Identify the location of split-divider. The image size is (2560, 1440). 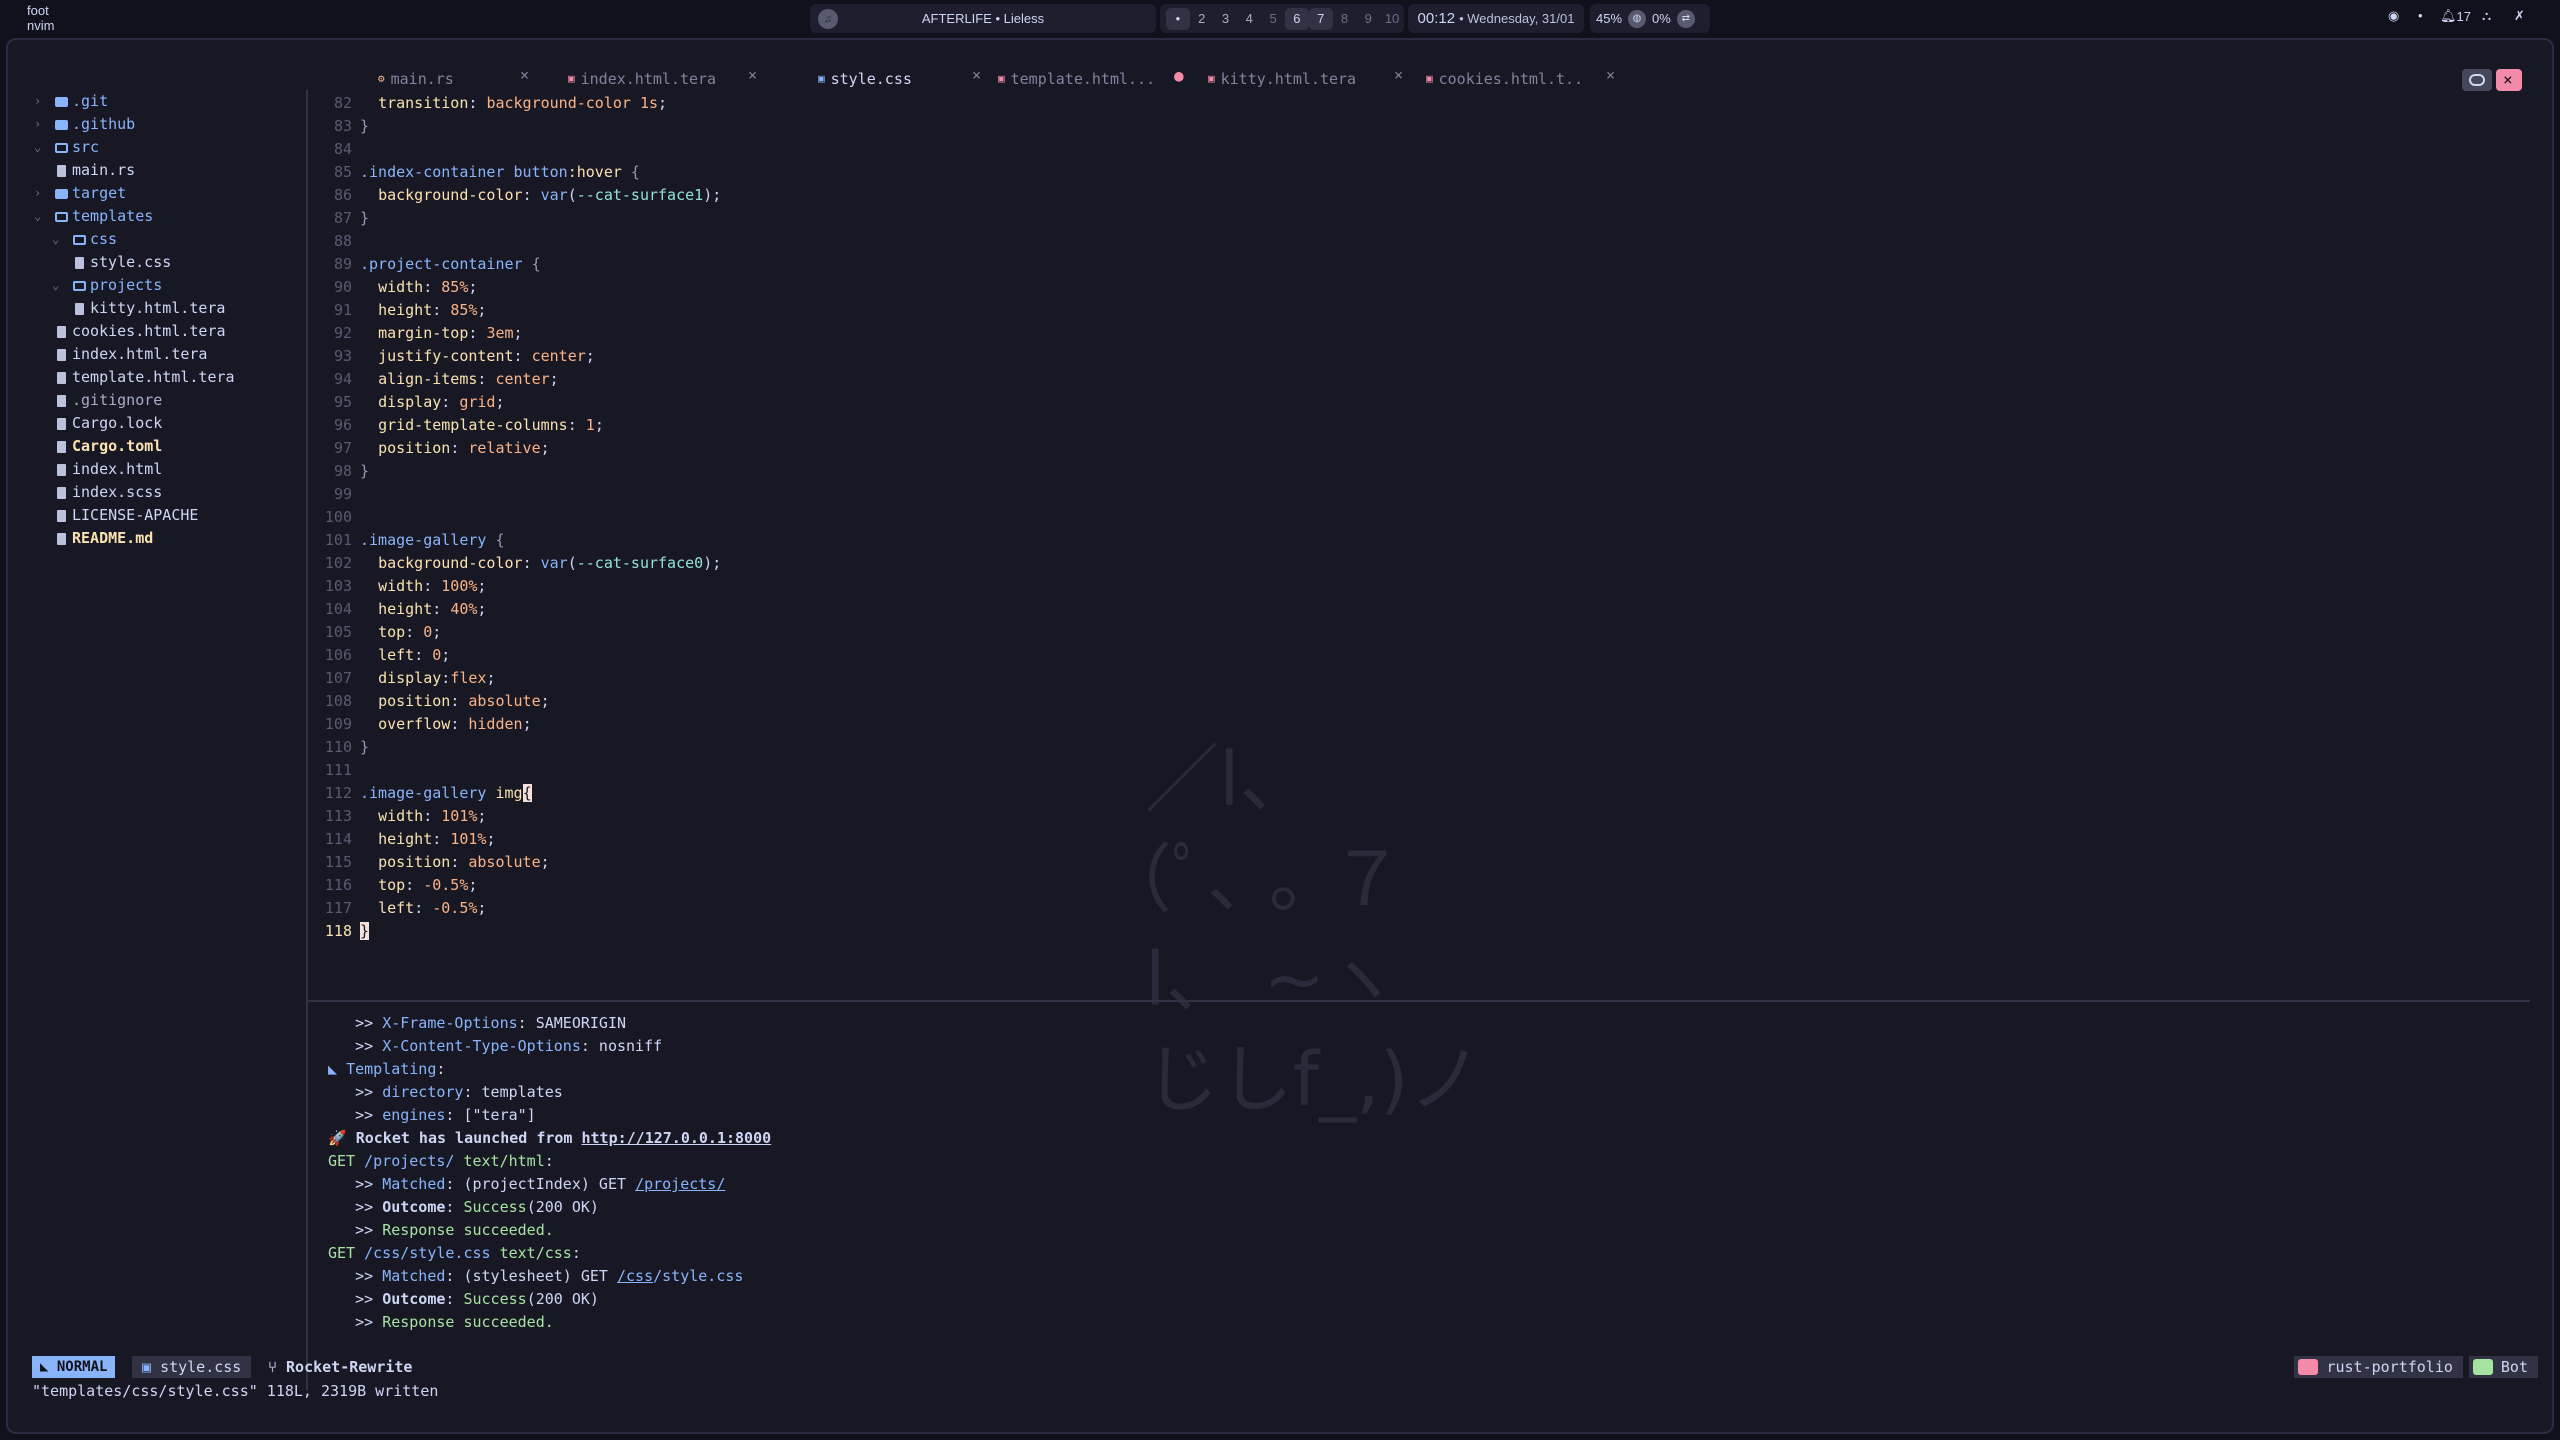
(1419, 1001).